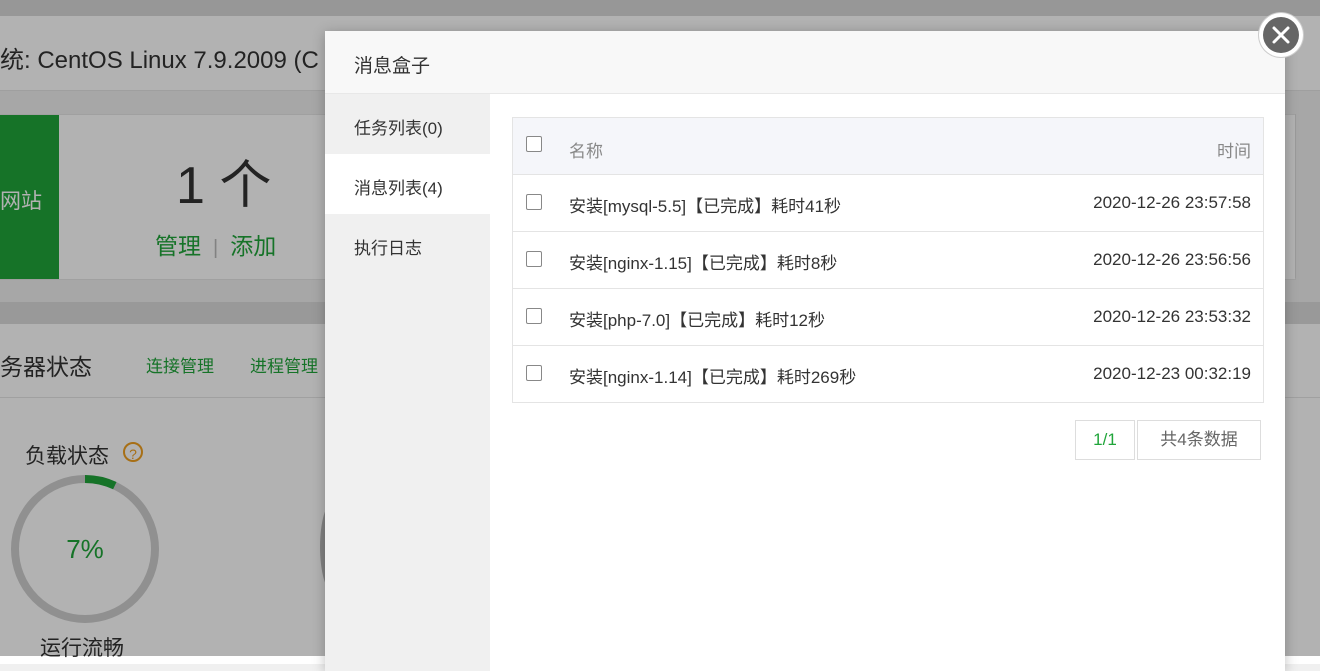  What do you see at coordinates (1234, 151) in the screenshot?
I see `header-time: 时间` at bounding box center [1234, 151].